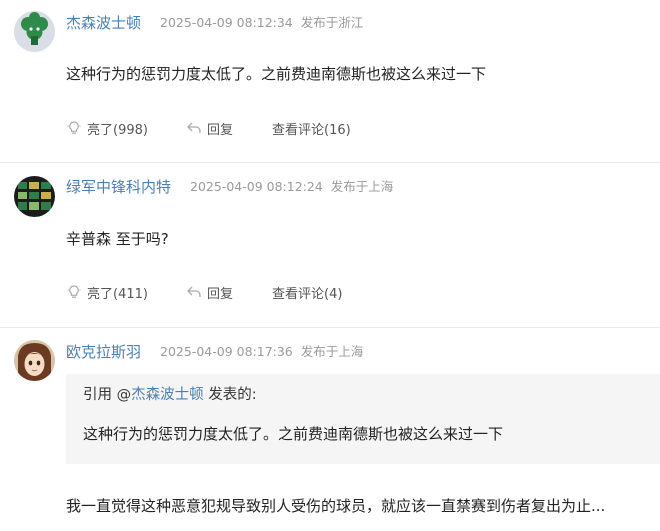 The height and width of the screenshot is (531, 660). I want to click on like-button: 亮了(998), so click(107, 128).